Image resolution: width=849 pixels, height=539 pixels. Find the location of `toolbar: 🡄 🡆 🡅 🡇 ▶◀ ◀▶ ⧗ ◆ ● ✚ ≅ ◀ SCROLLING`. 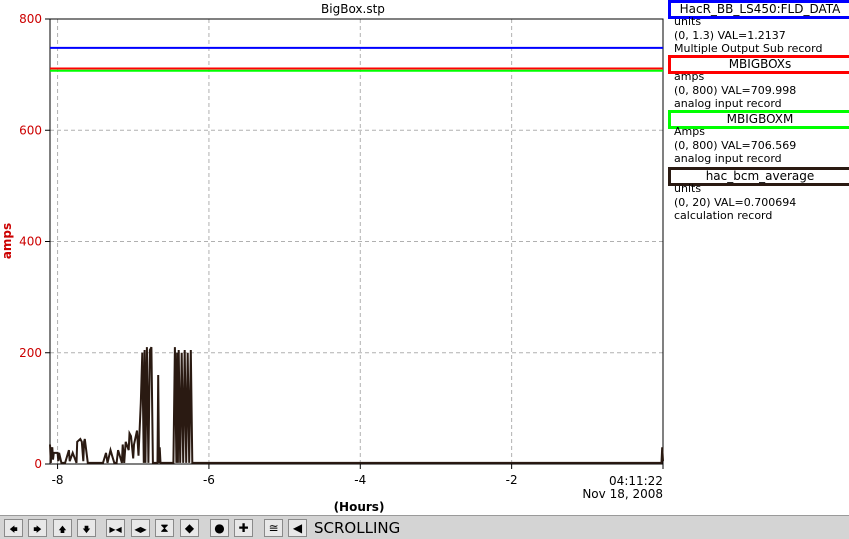

toolbar: 🡄 🡆 🡅 🡇 ▶◀ ◀▶ ⧗ ◆ ● ✚ ≅ ◀ SCROLLING is located at coordinates (424, 527).